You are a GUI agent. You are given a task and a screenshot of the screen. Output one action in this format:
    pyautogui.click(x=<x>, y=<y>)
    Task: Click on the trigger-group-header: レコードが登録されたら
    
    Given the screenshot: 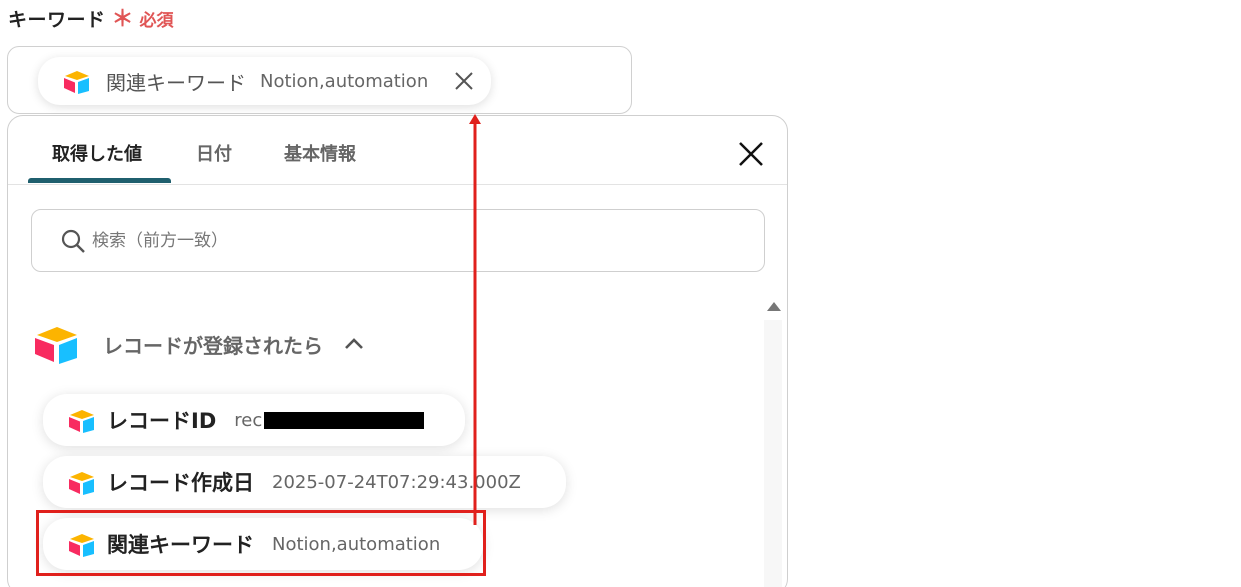 What is the action you would take?
    pyautogui.click(x=199, y=344)
    